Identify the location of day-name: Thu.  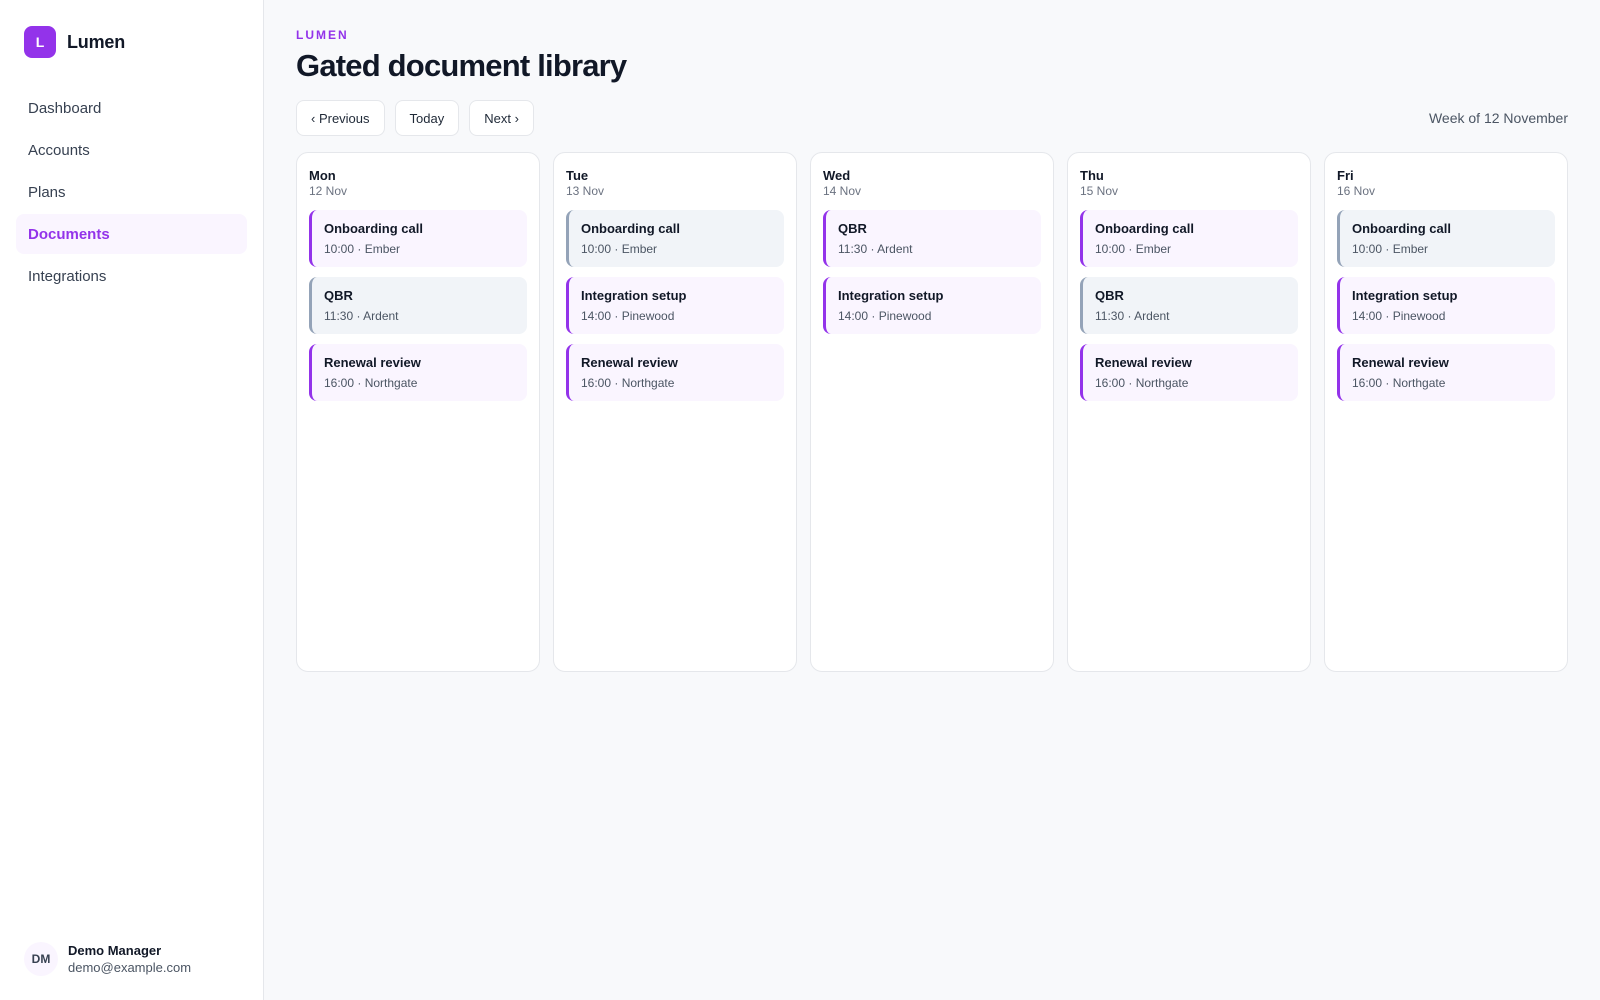
(1092, 175).